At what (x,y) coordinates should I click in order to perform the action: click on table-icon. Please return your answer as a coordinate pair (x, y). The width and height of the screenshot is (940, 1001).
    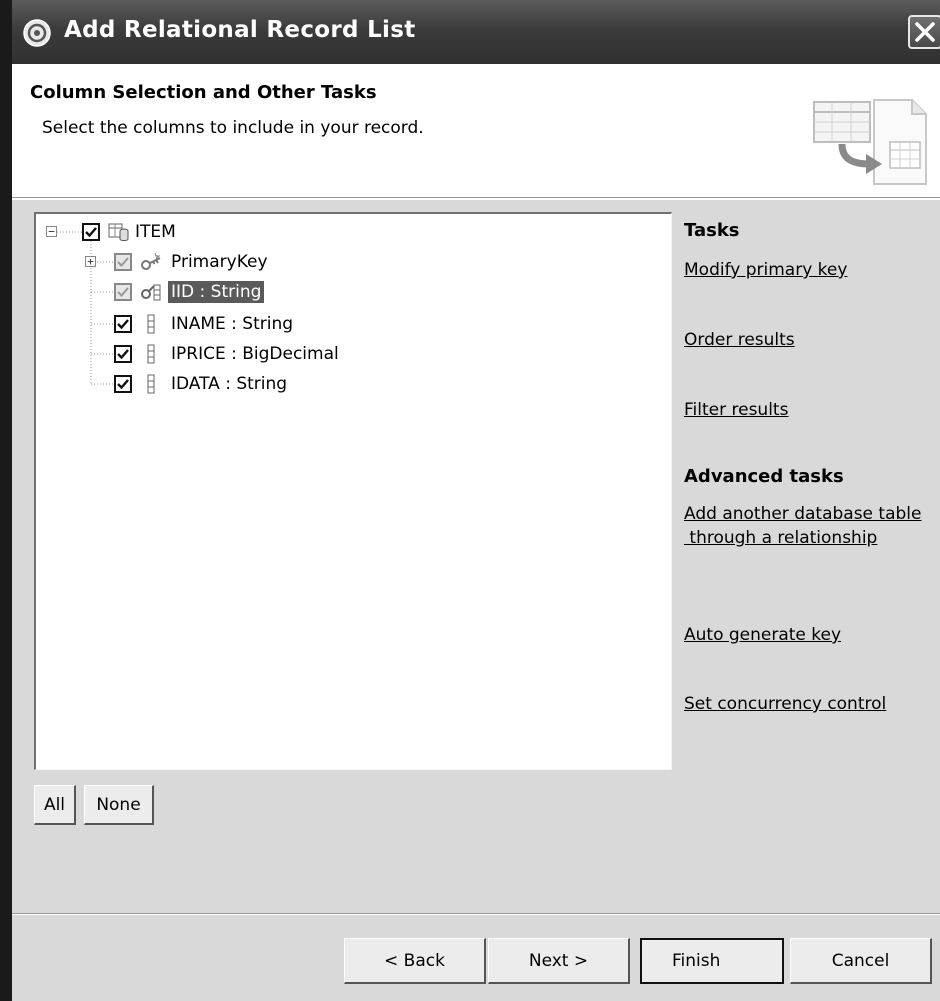
    Looking at the image, I should click on (118, 232).